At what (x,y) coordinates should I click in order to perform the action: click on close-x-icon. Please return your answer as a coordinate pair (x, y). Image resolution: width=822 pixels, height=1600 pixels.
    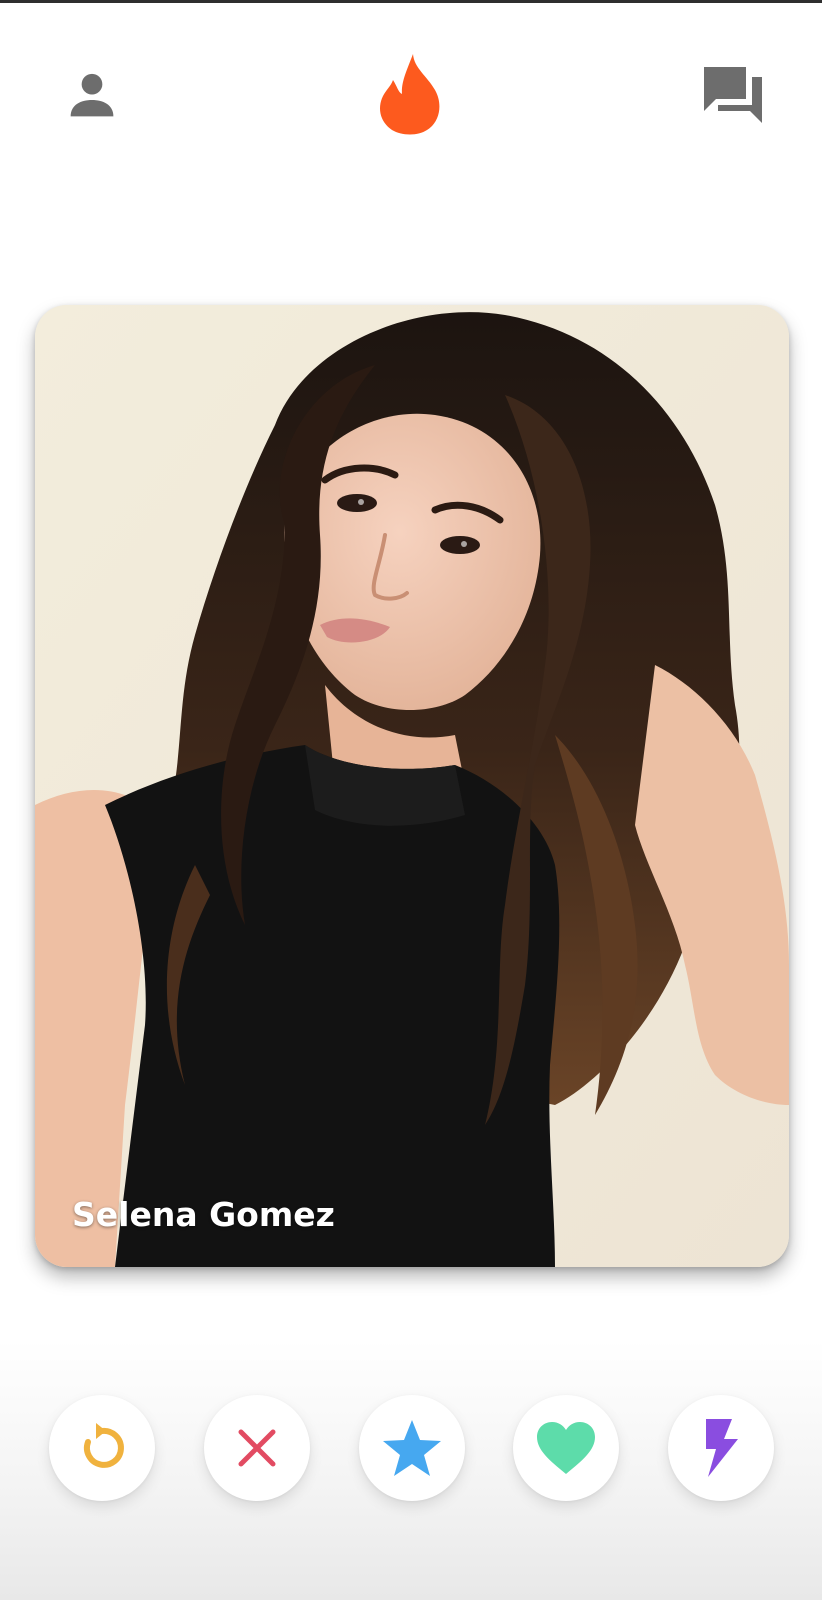
    Looking at the image, I should click on (257, 1448).